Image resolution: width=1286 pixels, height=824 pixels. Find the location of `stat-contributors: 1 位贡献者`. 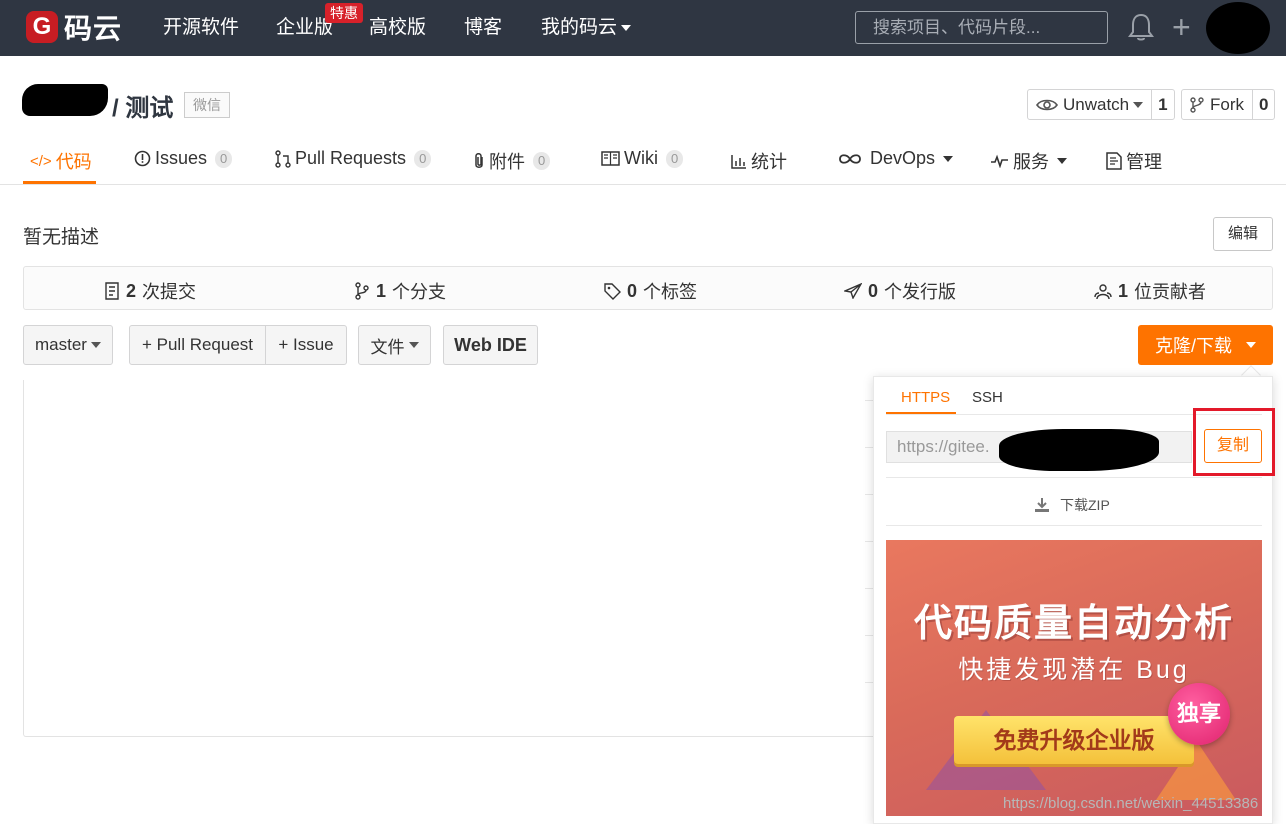

stat-contributors: 1 位贡献者 is located at coordinates (1150, 291).